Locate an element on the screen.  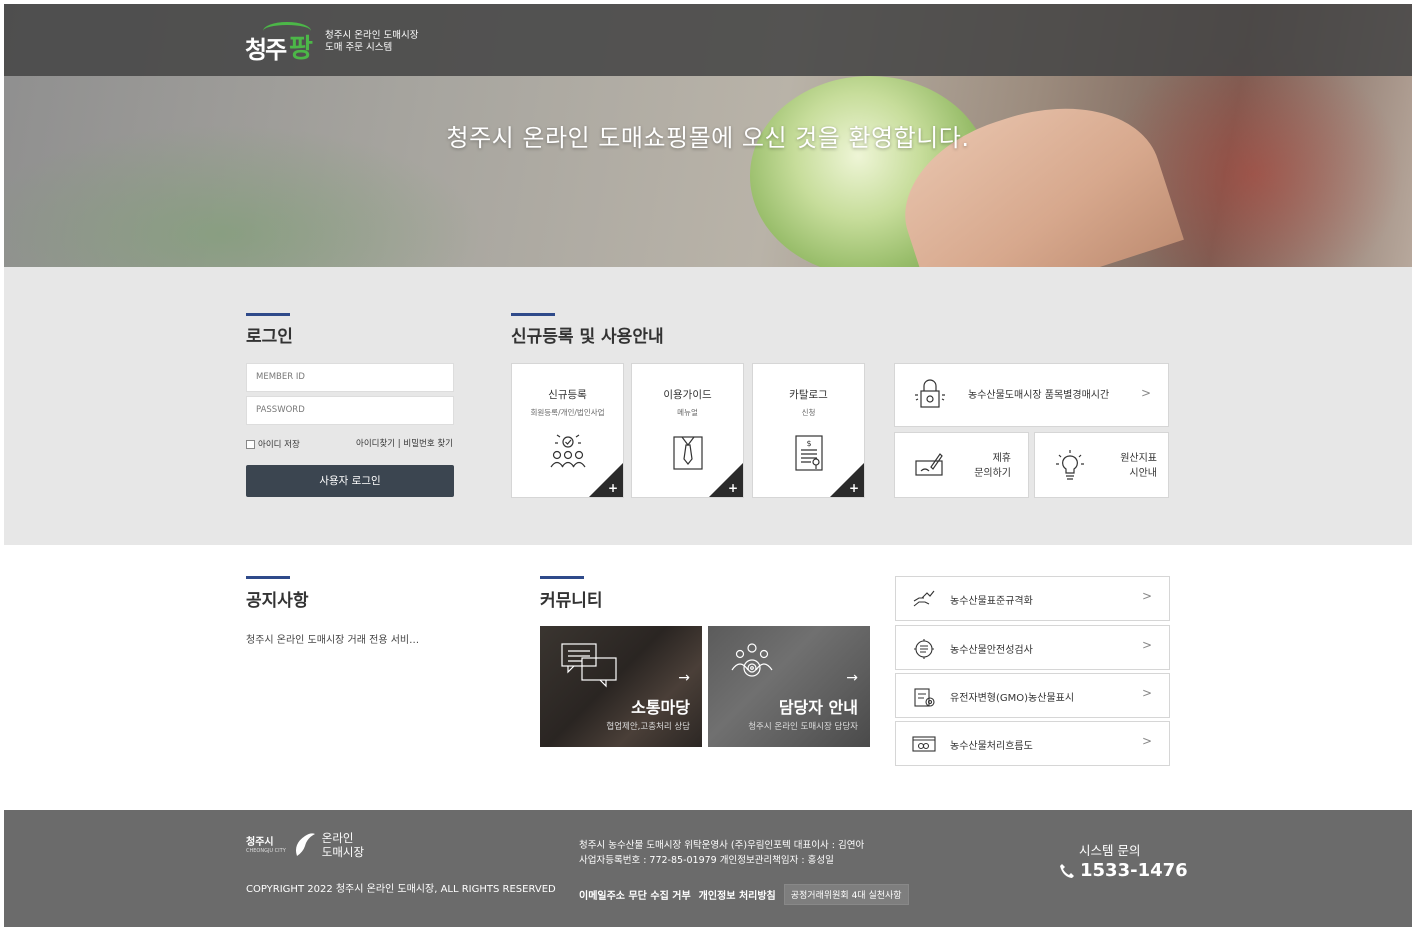
info-link-label: 유전자변형(GMO)농산물표시 is located at coordinates (1012, 698).